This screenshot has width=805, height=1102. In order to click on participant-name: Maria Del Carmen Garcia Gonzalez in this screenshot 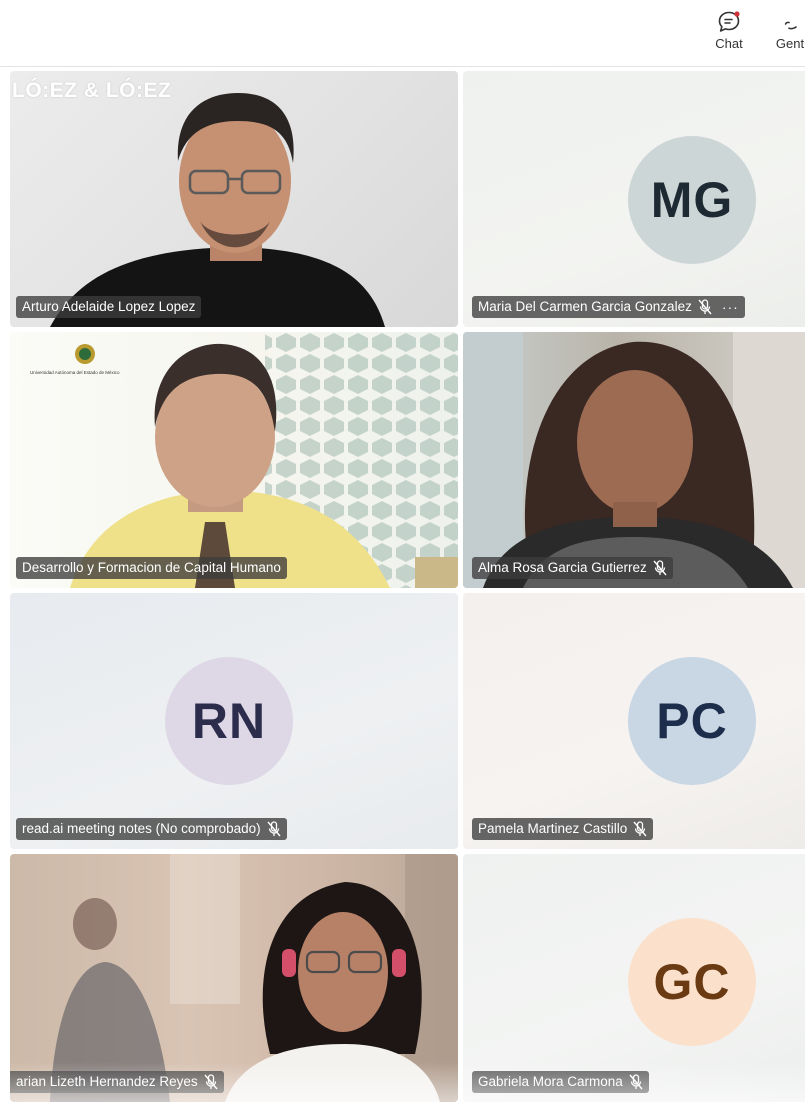, I will do `click(585, 306)`.